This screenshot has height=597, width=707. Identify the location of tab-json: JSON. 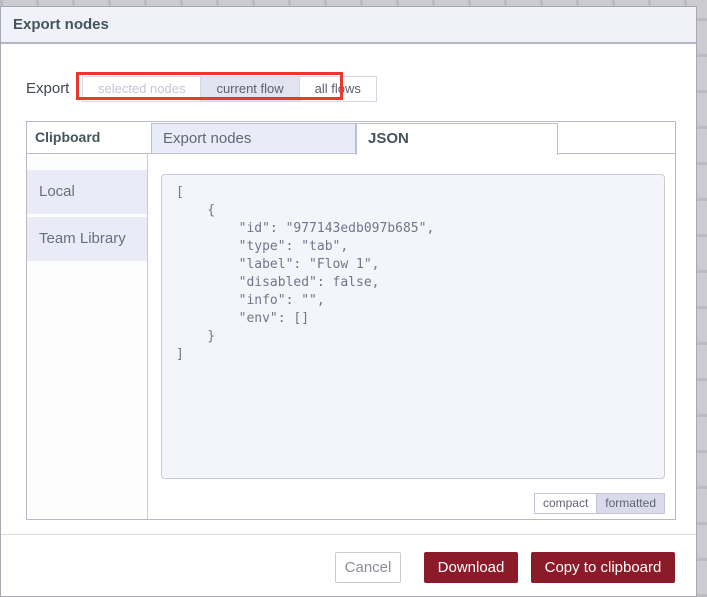
(457, 139).